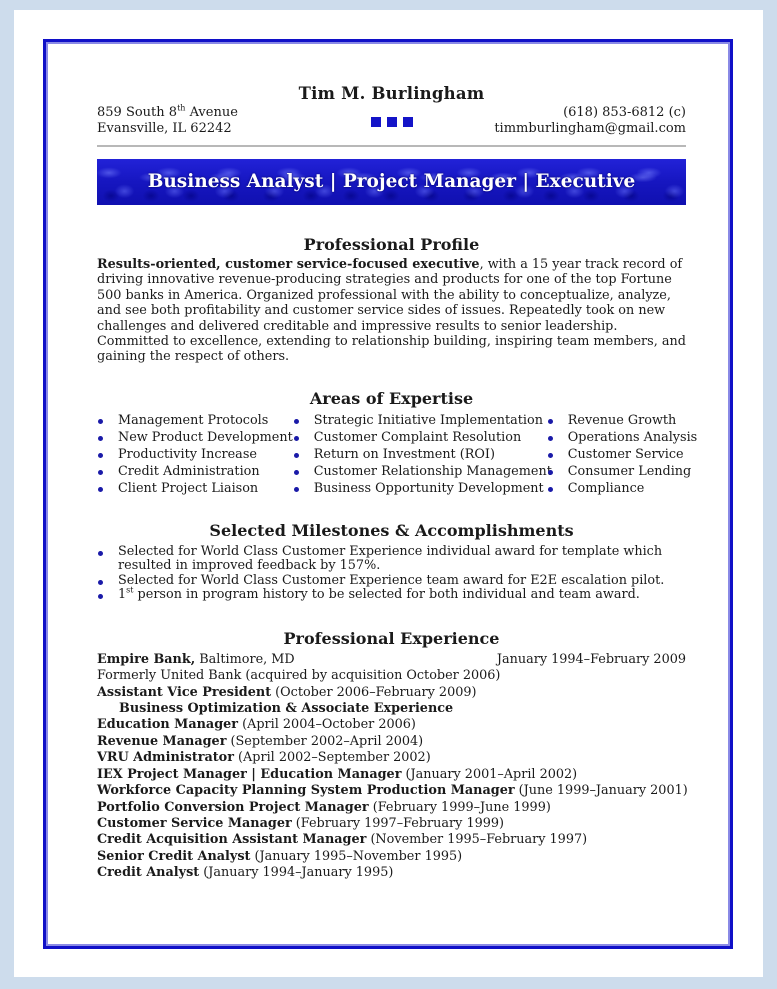  I want to click on role-title: Credit Acquisition Assistant Manager, so click(232, 840).